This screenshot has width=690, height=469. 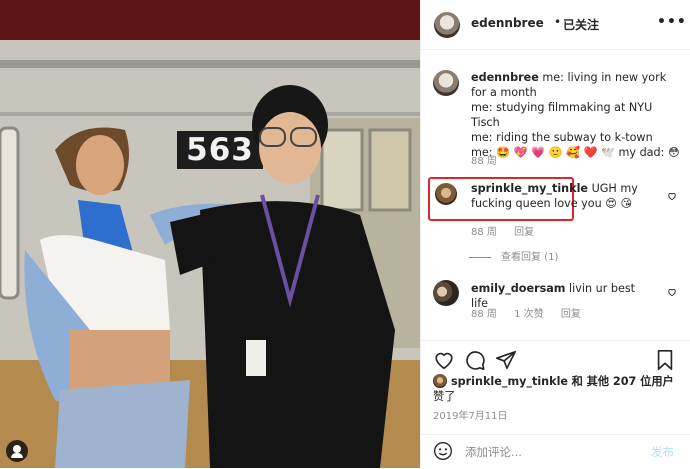 I want to click on post-header: edennbree • 已关注 •••, so click(x=555, y=25).